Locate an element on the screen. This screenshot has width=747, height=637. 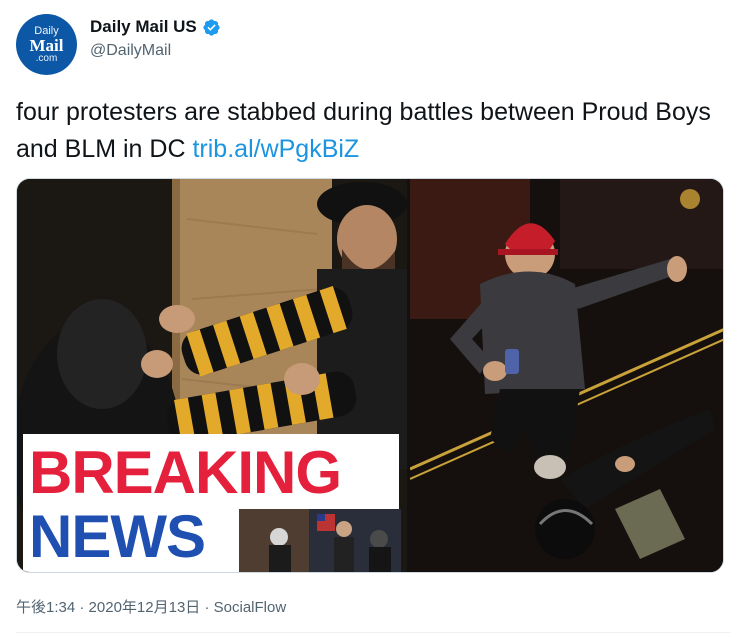
display-name: Daily Mail US is located at coordinates (143, 27).